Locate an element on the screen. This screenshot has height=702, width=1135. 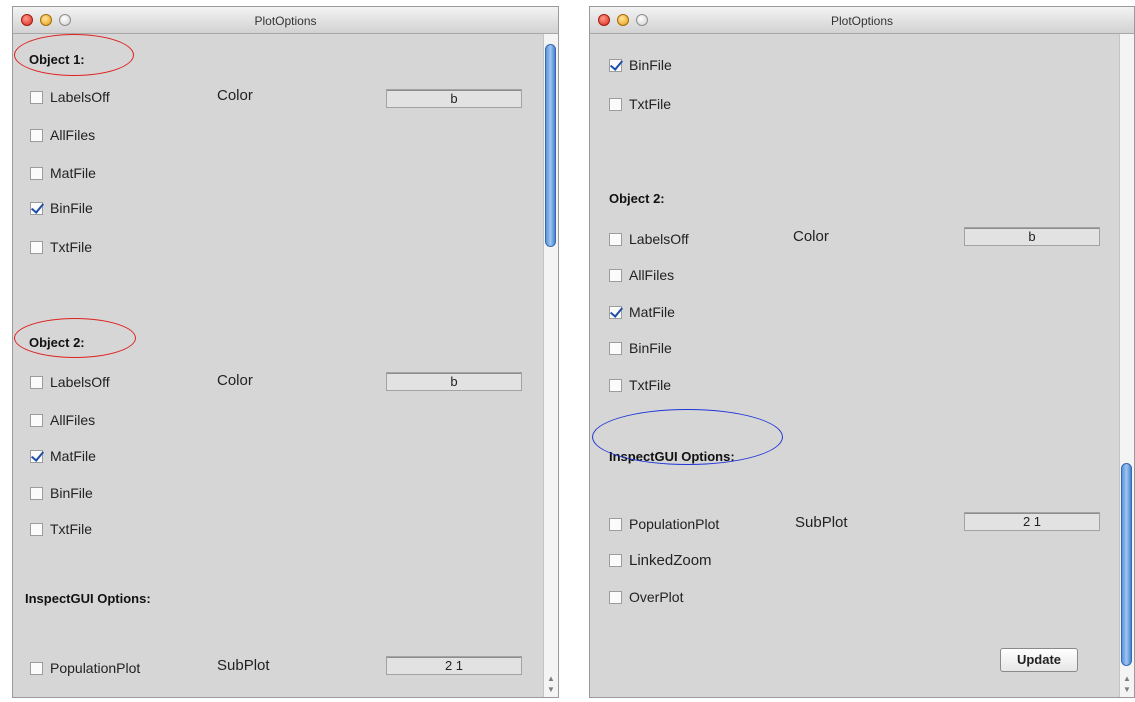
object2-heading: Object 2: is located at coordinates (637, 198).